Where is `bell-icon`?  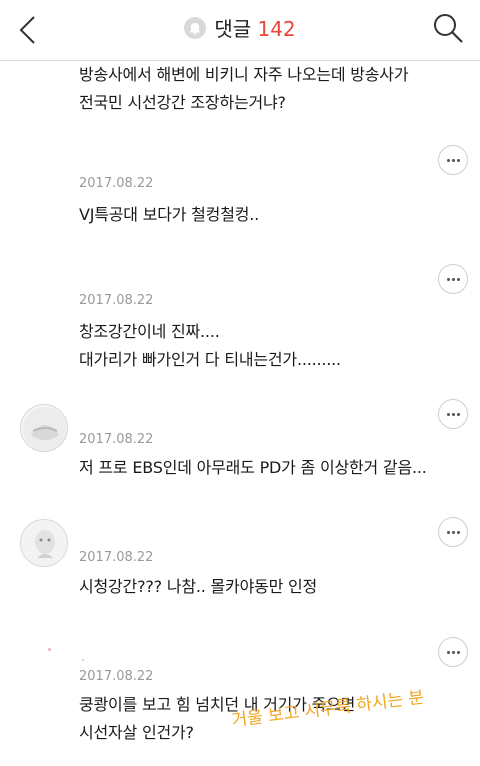 bell-icon is located at coordinates (195, 28).